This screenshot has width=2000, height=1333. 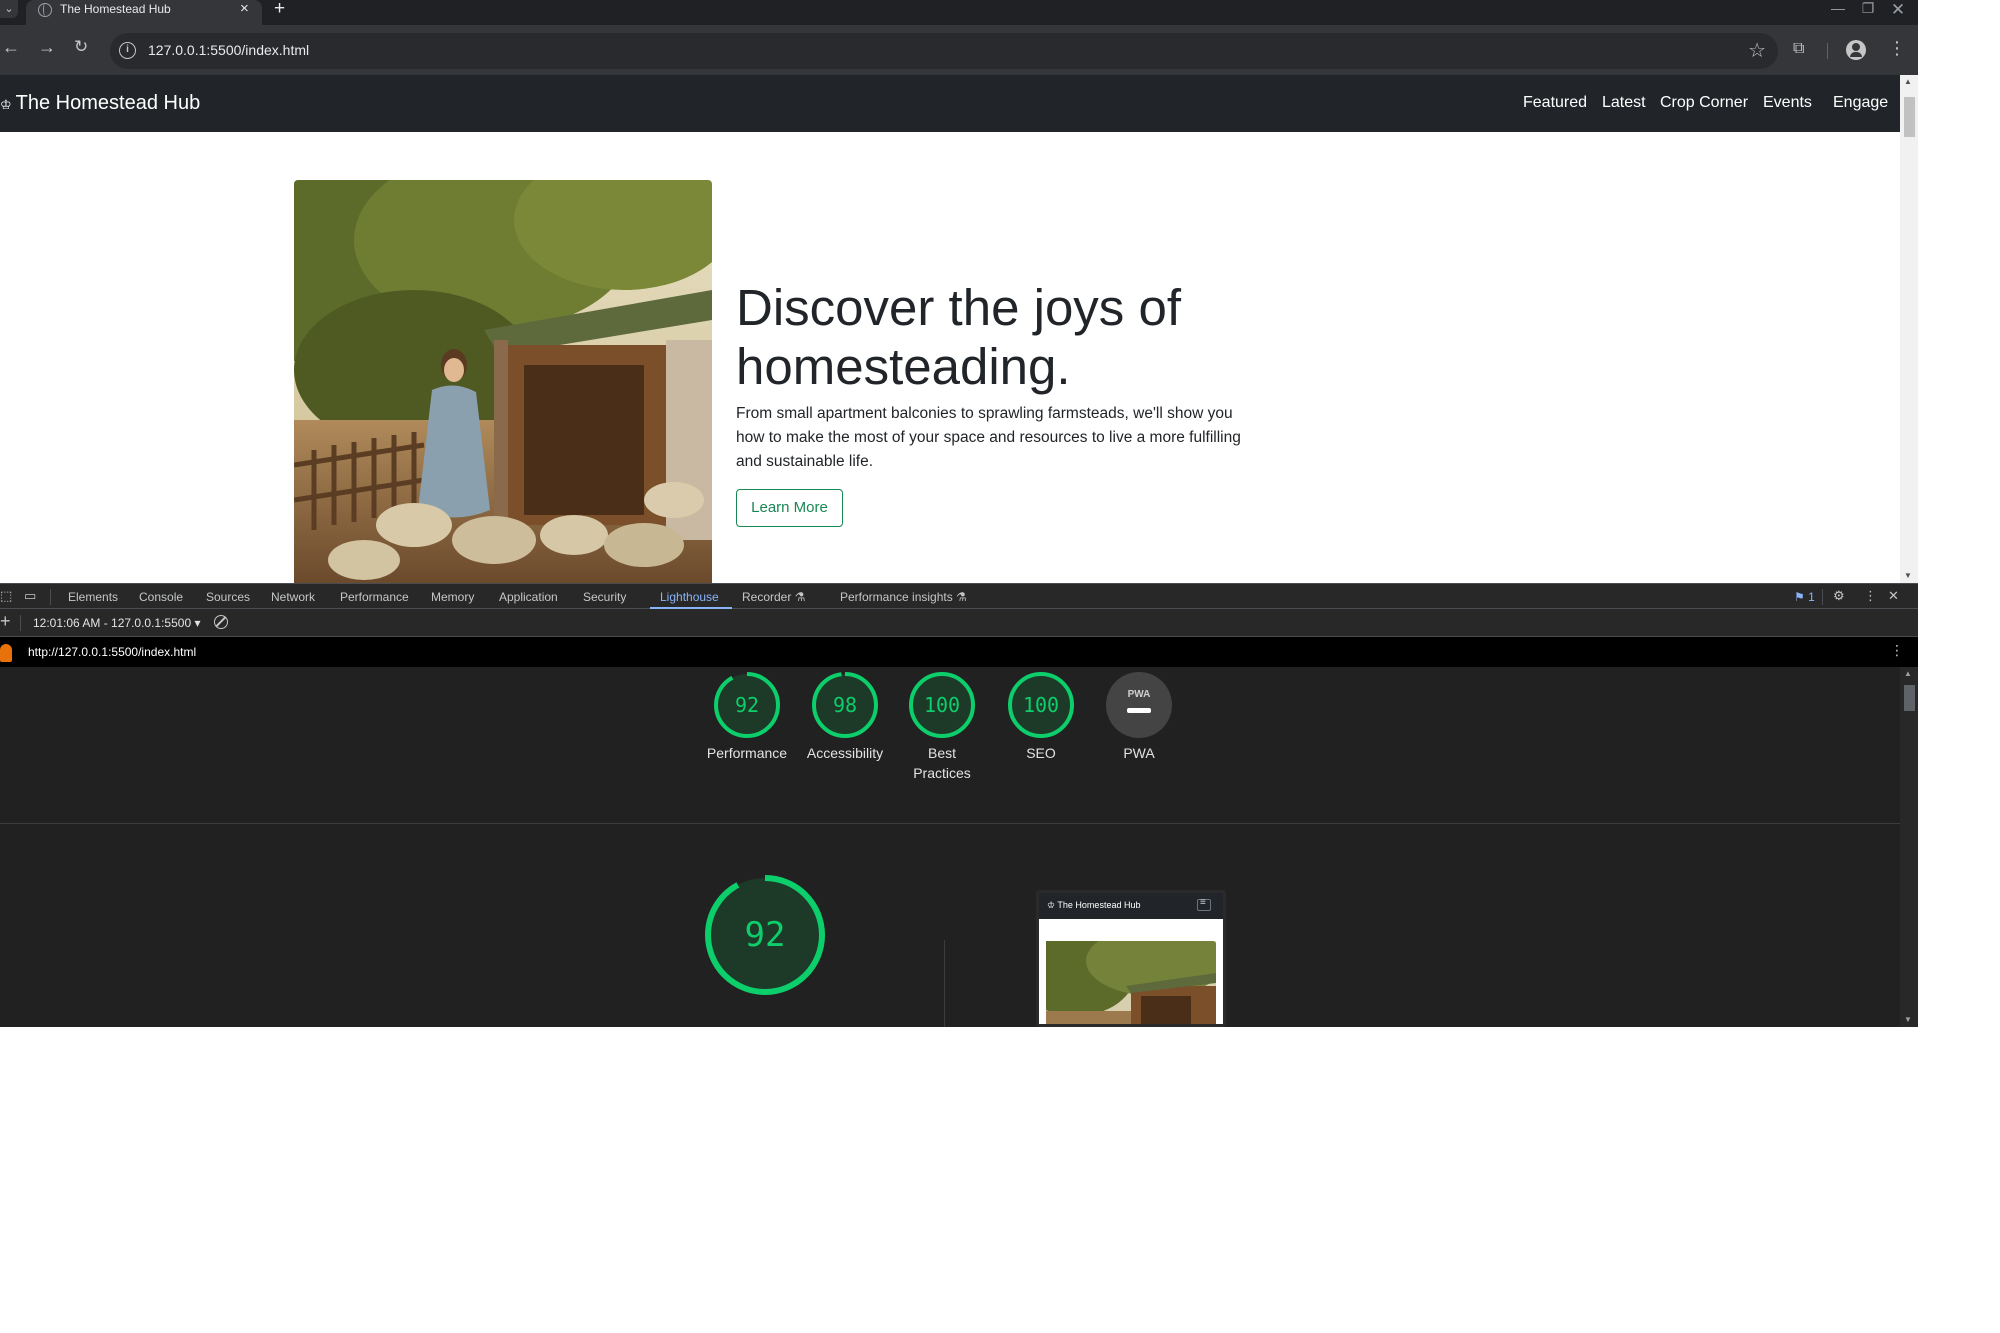 I want to click on tab-strip: ⌄ The Homestead Hub × + — ❐ ✕, so click(x=959, y=12).